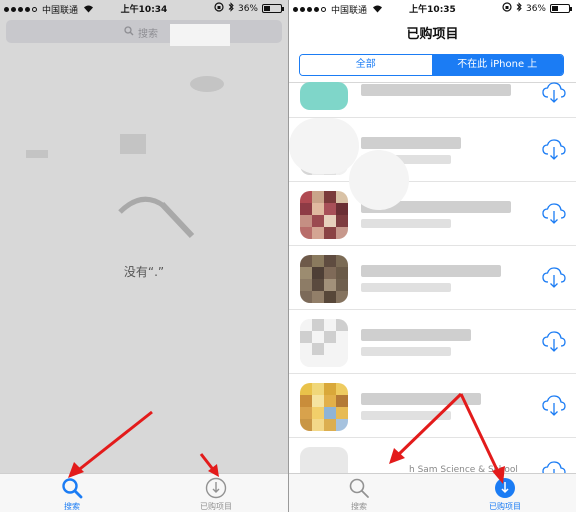 The image size is (576, 512). I want to click on search-placeholder: 搜索, so click(148, 34).